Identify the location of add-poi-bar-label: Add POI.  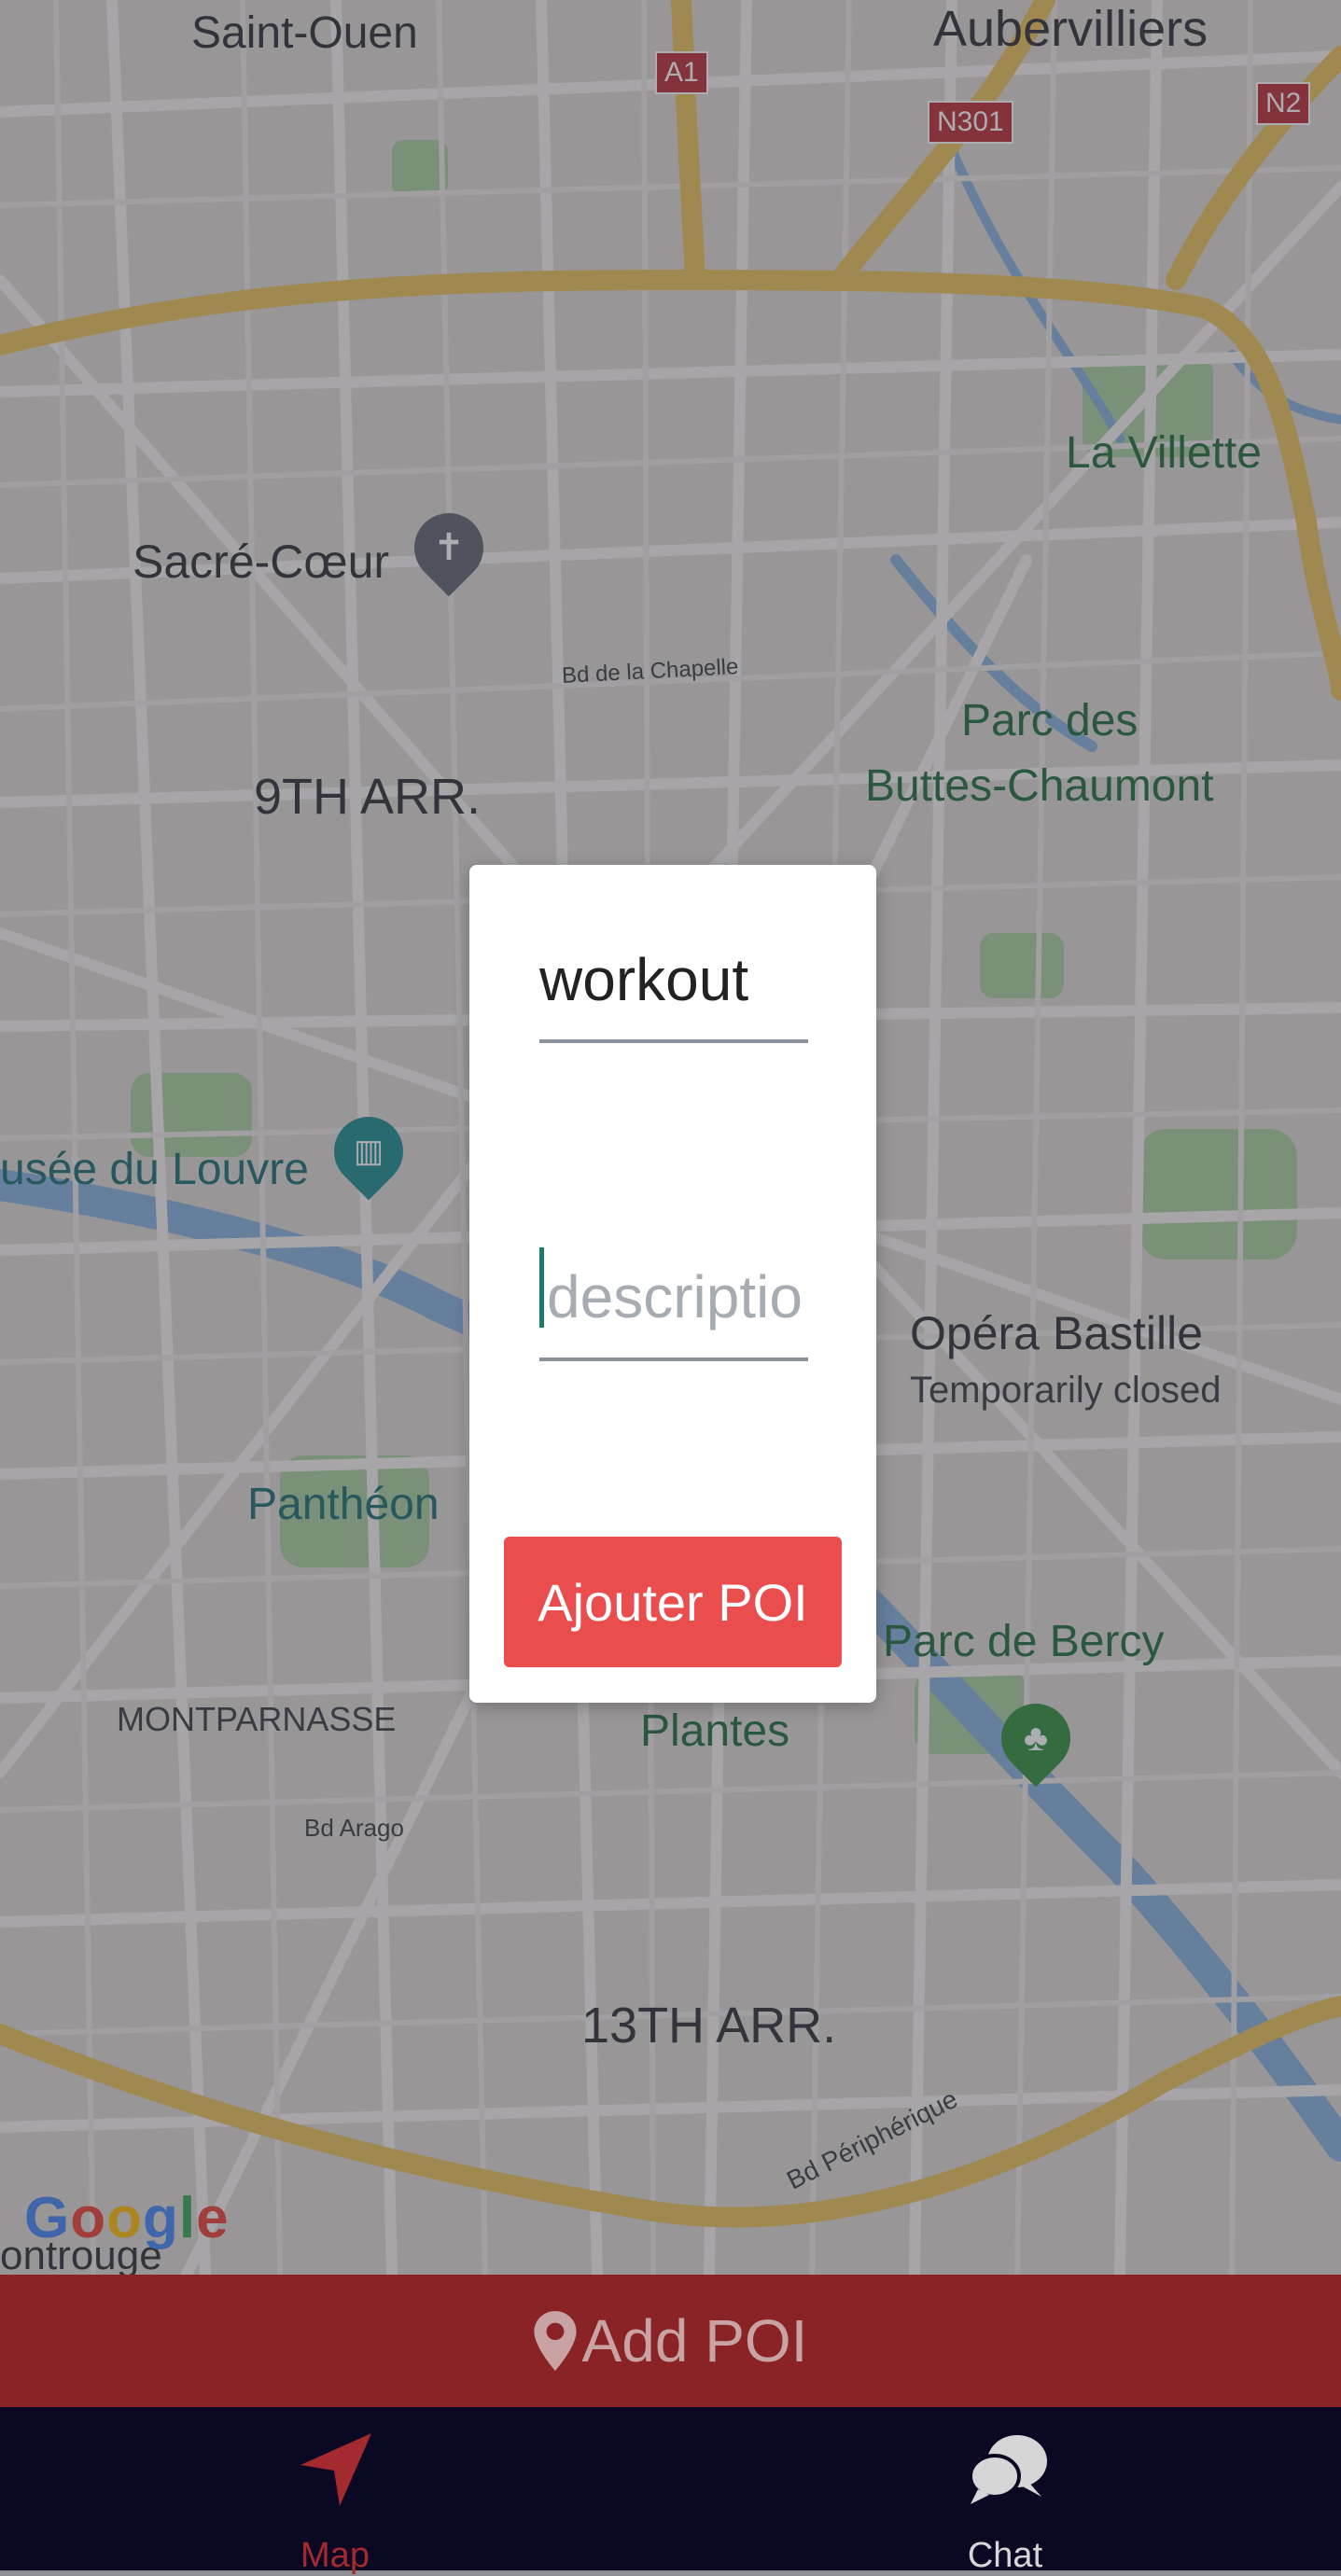
(694, 2340).